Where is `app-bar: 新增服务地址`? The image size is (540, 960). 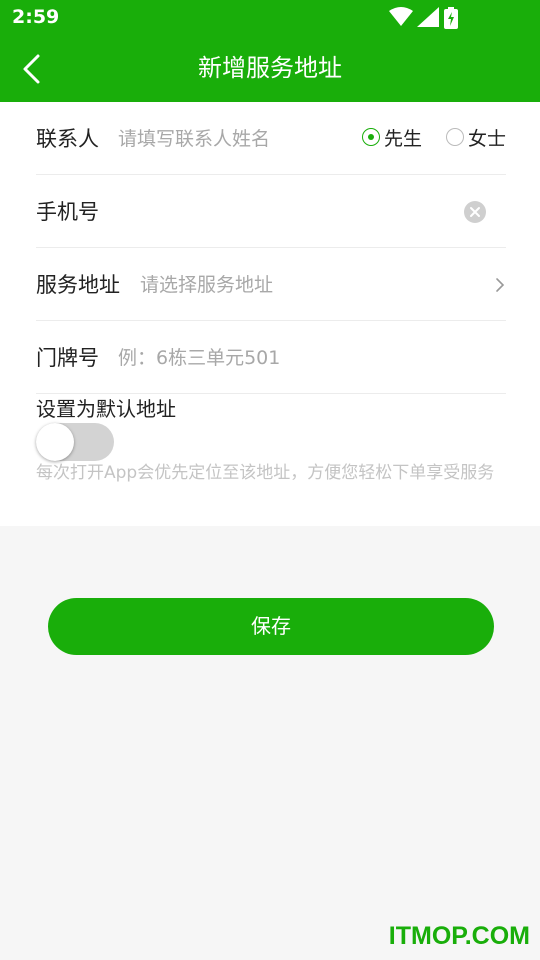 app-bar: 新增服务地址 is located at coordinates (270, 69).